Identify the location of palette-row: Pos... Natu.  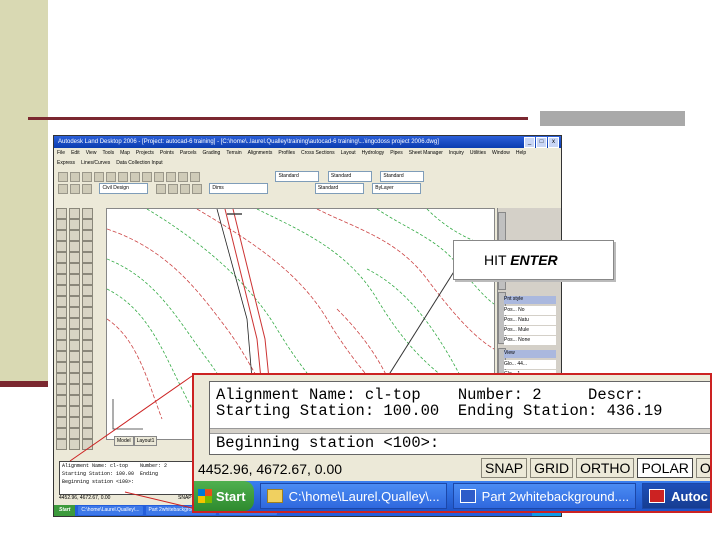
(530, 320).